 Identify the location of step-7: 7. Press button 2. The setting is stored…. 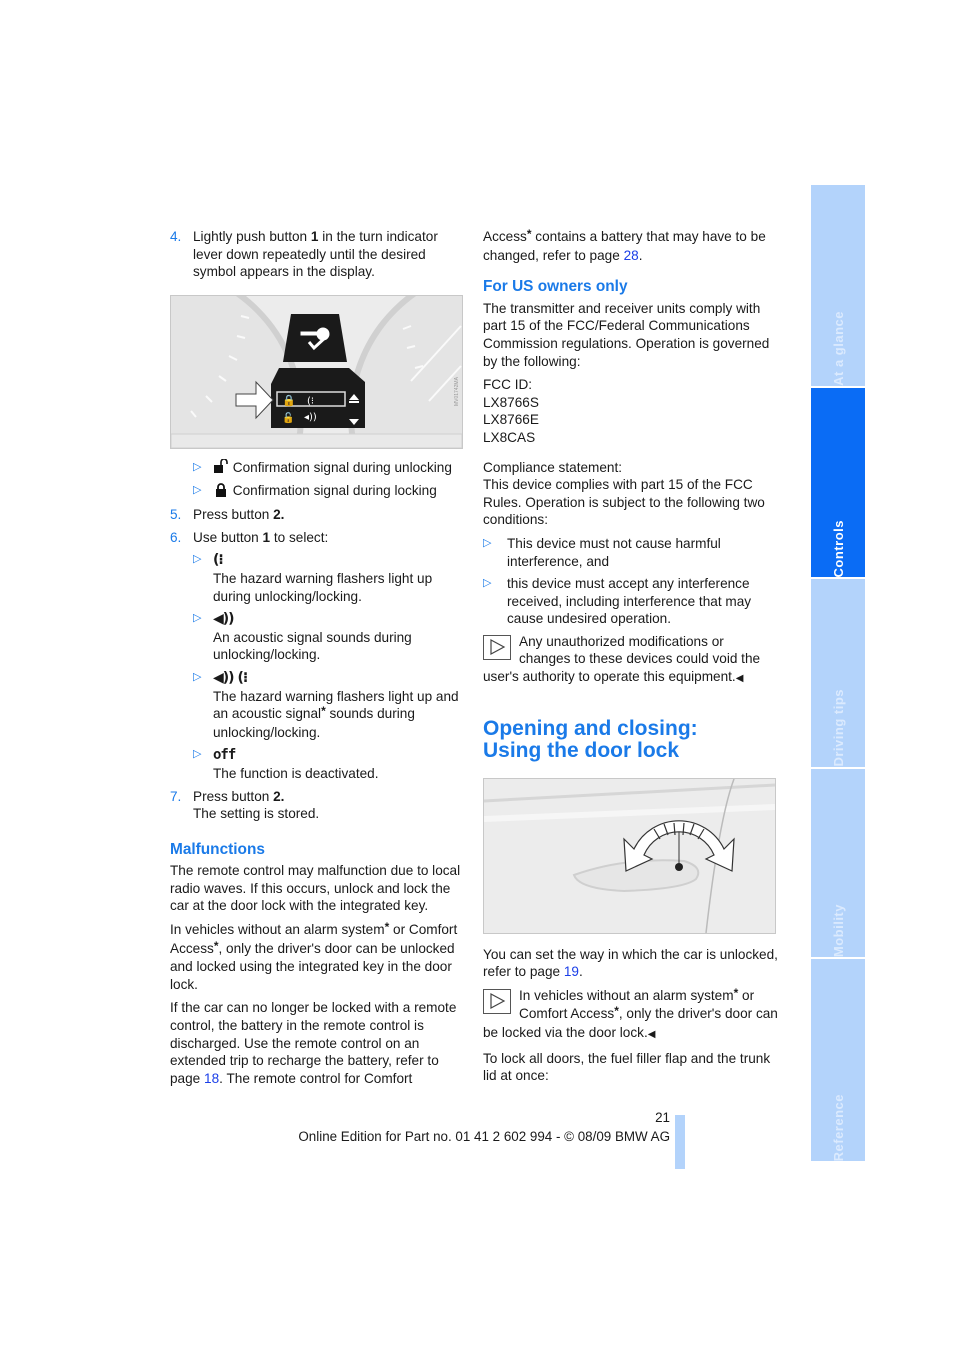
(245, 805).